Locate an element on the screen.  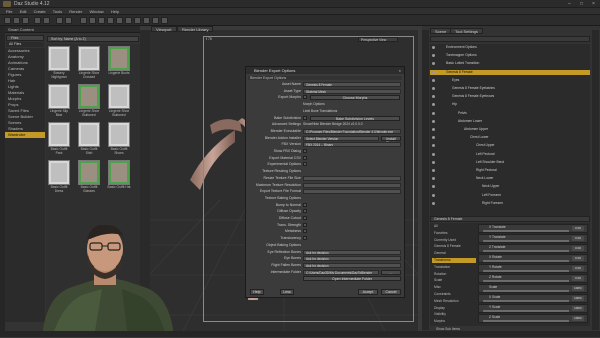
undo-icon is located at coordinates (37, 20).